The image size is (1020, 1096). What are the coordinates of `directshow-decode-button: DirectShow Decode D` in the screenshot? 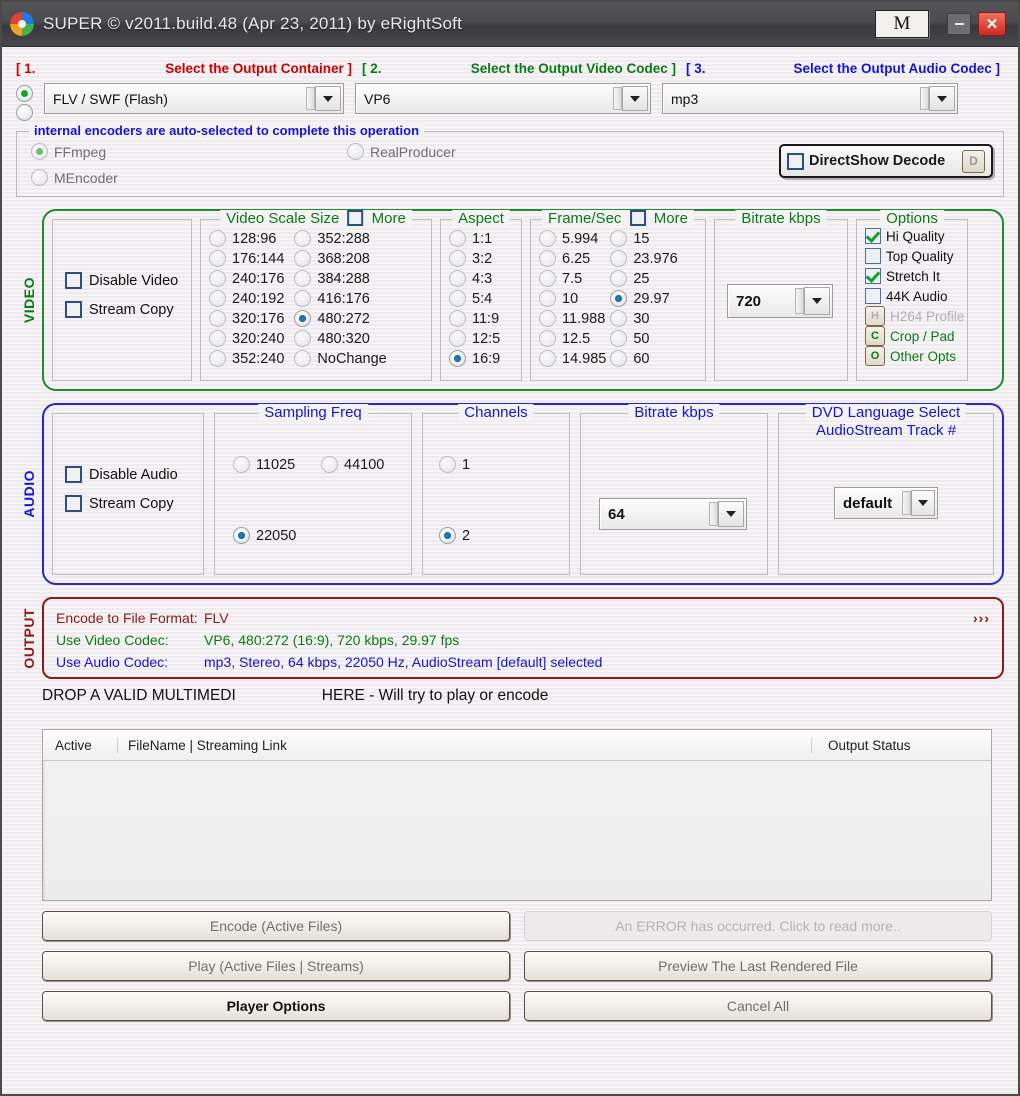 It's located at (886, 161).